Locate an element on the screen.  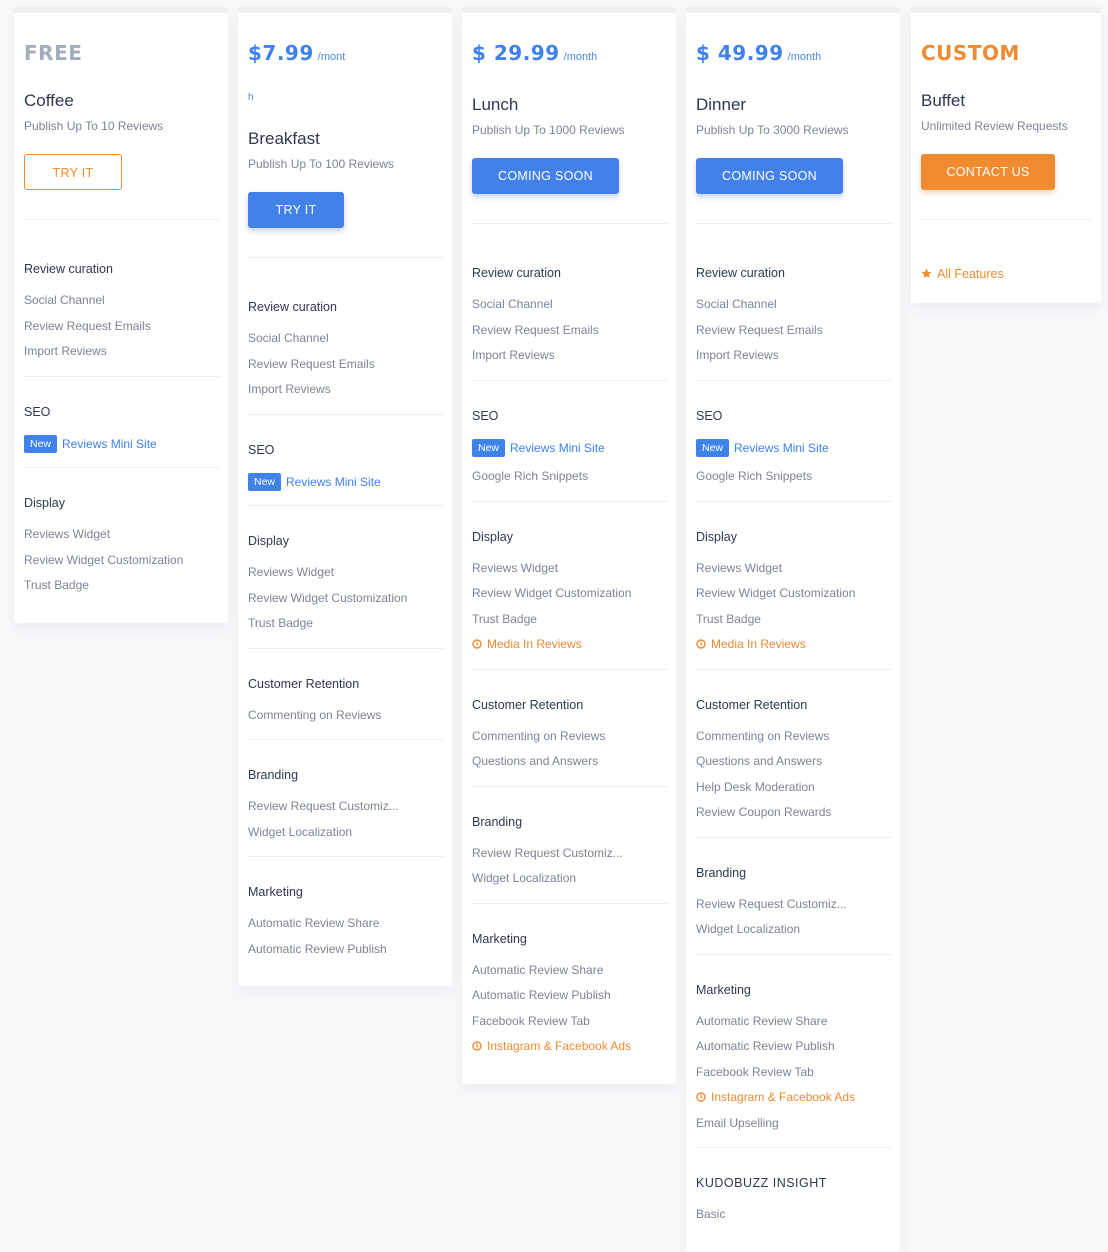
section-kudobuzz-insight: KUDOBUZZ INSIGHT Basic is located at coordinates (793, 1188).